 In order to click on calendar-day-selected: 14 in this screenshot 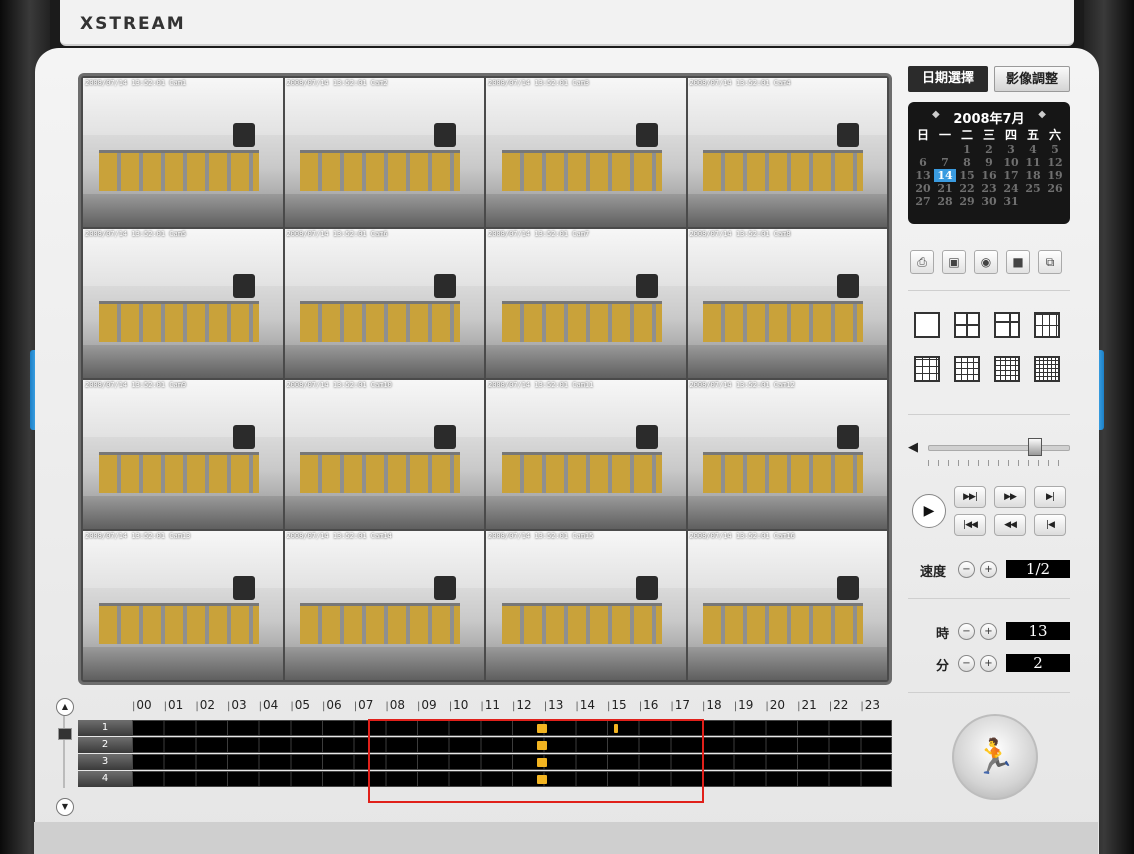, I will do `click(945, 175)`.